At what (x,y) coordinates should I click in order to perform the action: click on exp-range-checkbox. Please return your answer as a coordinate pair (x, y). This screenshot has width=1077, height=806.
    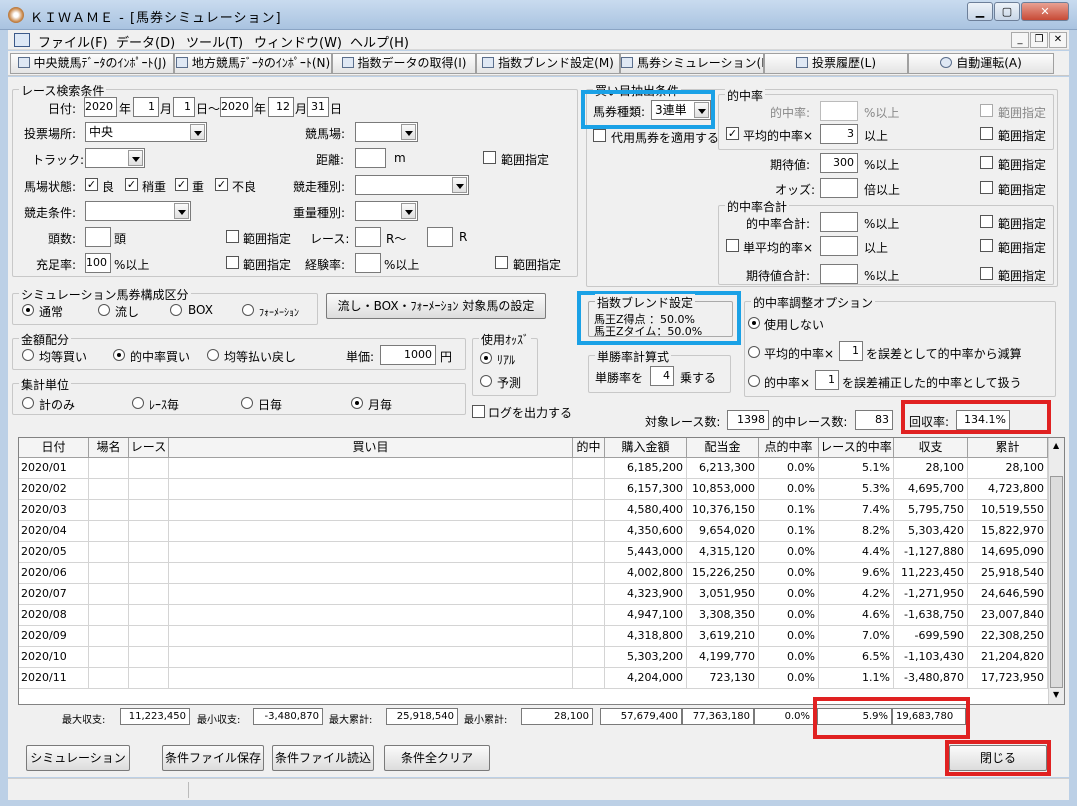
    Looking at the image, I should click on (501, 262).